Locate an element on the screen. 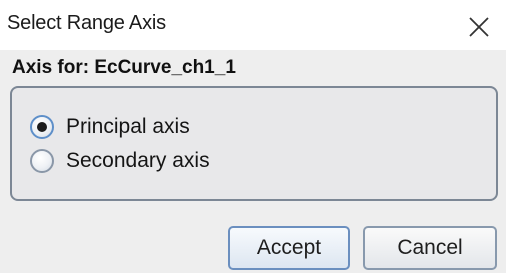  radio-selected-dot is located at coordinates (42, 127).